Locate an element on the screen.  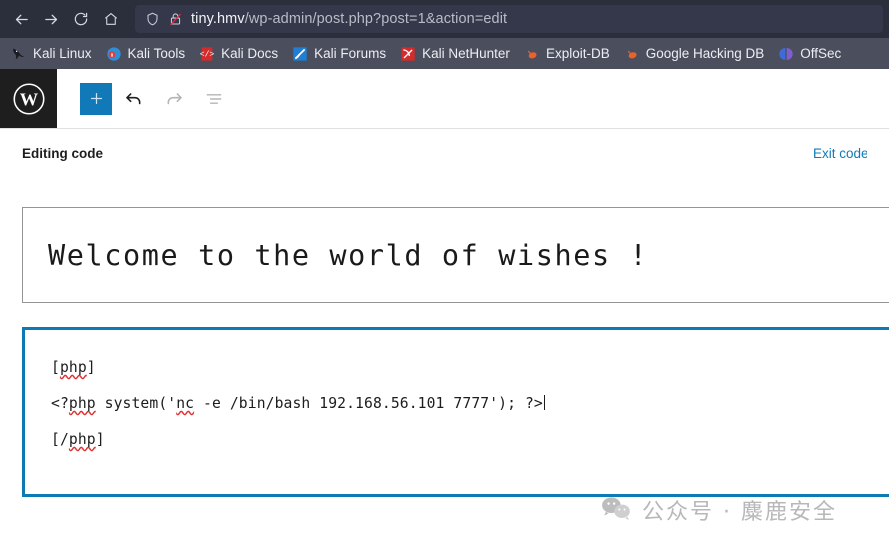
watermark: 公众号 · 麋鹿安全 is located at coordinates (719, 510).